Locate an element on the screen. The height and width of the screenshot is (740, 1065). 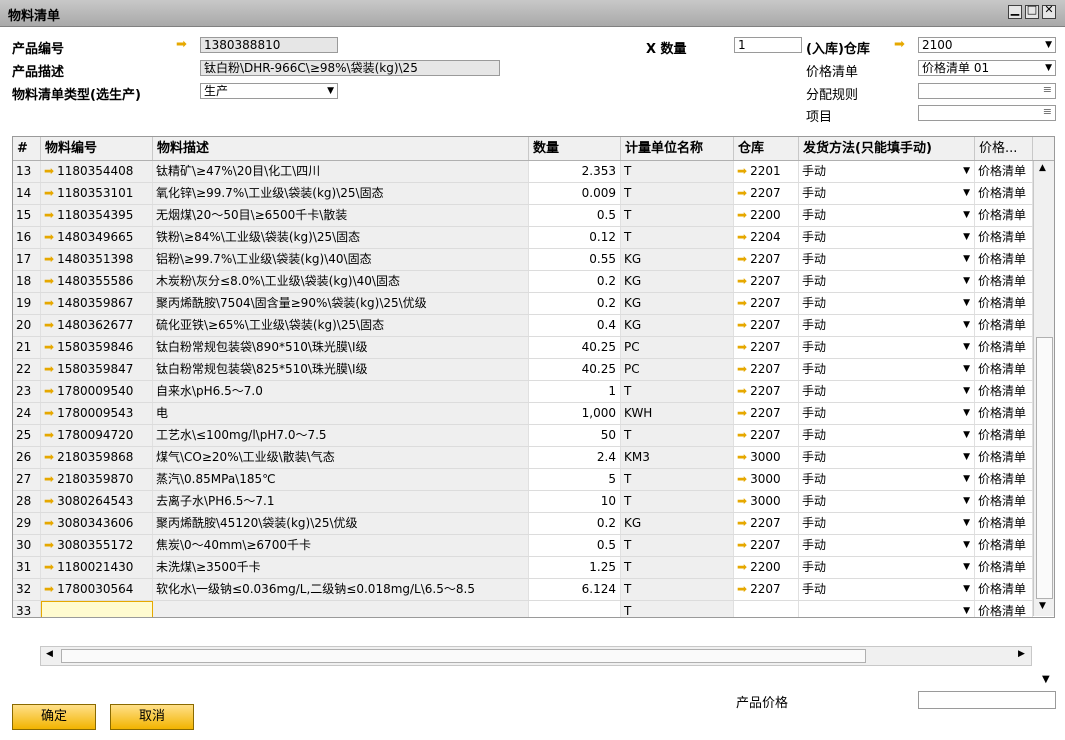
item-desc-cell: 氧化锌\≥99.7%\工业级\袋装(kg)\25\固态 is located at coordinates (341, 193).